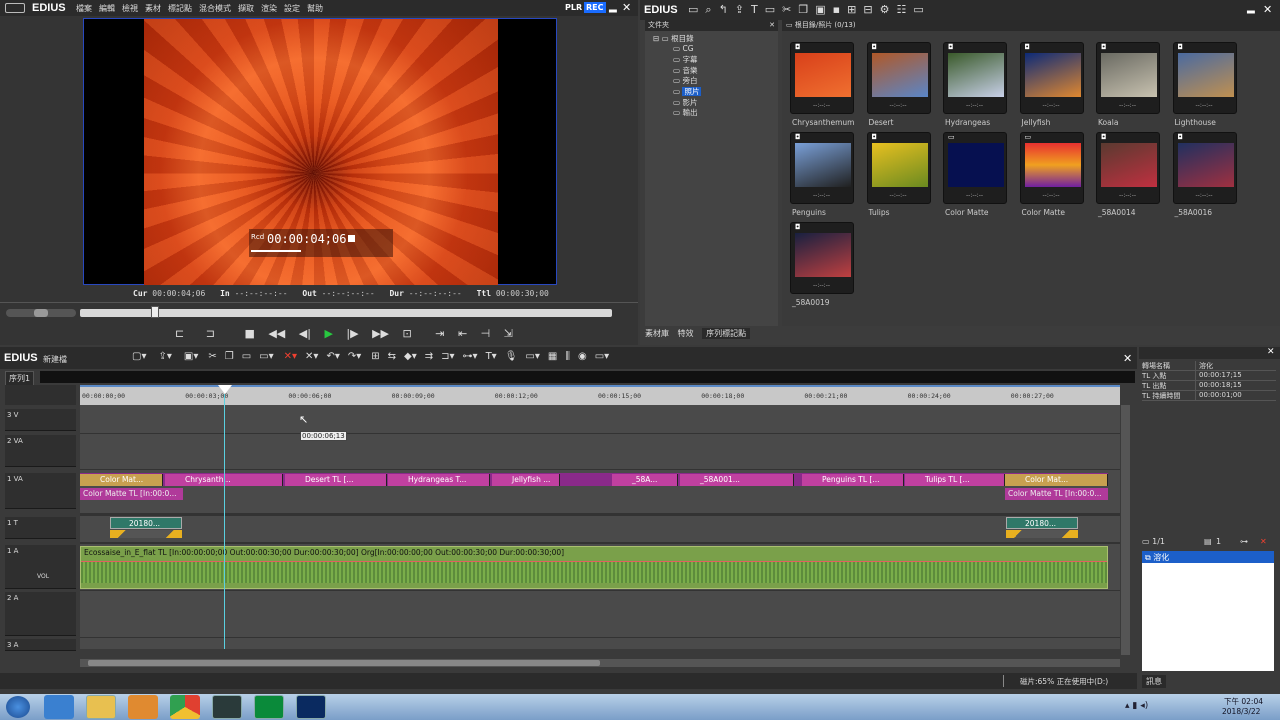 Image resolution: width=1280 pixels, height=720 pixels. I want to click on new-project-icon: ▢▾, so click(139, 356).